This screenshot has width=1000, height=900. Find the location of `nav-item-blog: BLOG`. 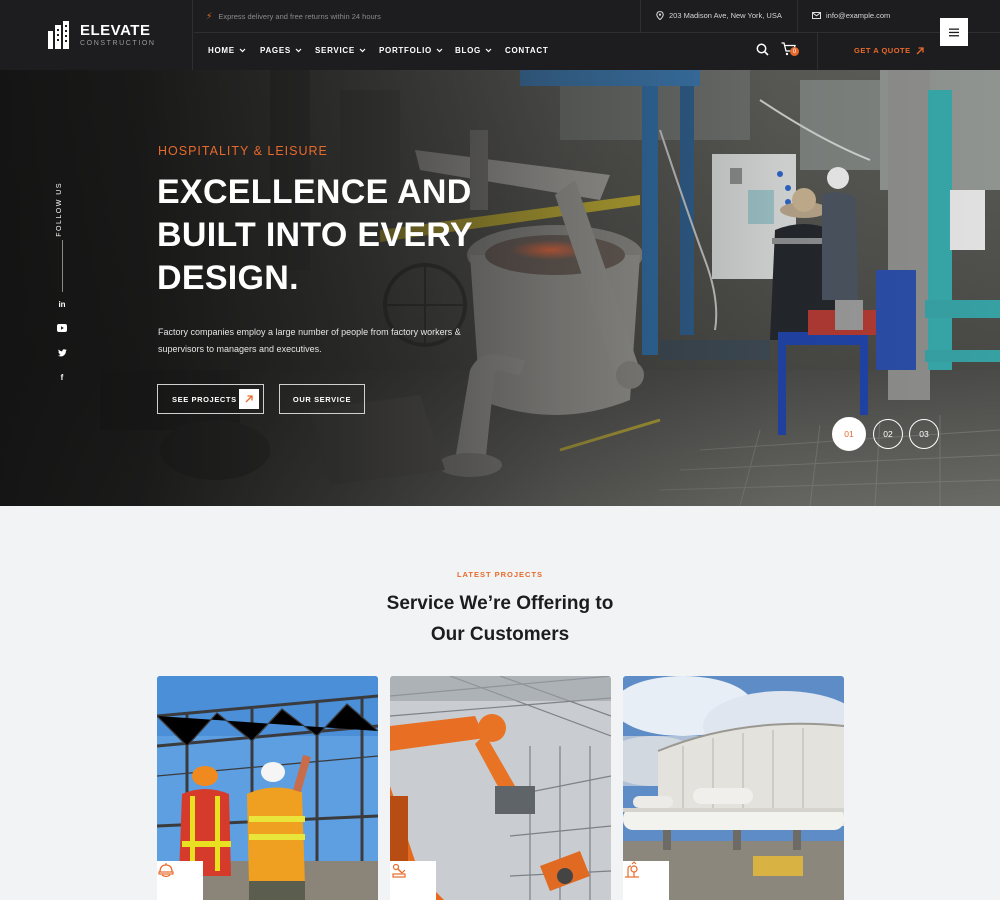

nav-item-blog: BLOG is located at coordinates (473, 50).